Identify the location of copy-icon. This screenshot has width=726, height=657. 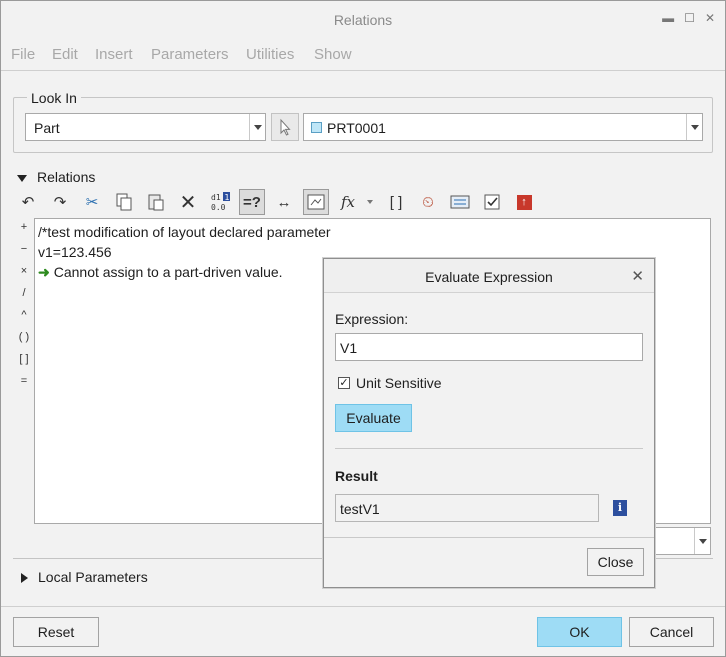
(124, 202).